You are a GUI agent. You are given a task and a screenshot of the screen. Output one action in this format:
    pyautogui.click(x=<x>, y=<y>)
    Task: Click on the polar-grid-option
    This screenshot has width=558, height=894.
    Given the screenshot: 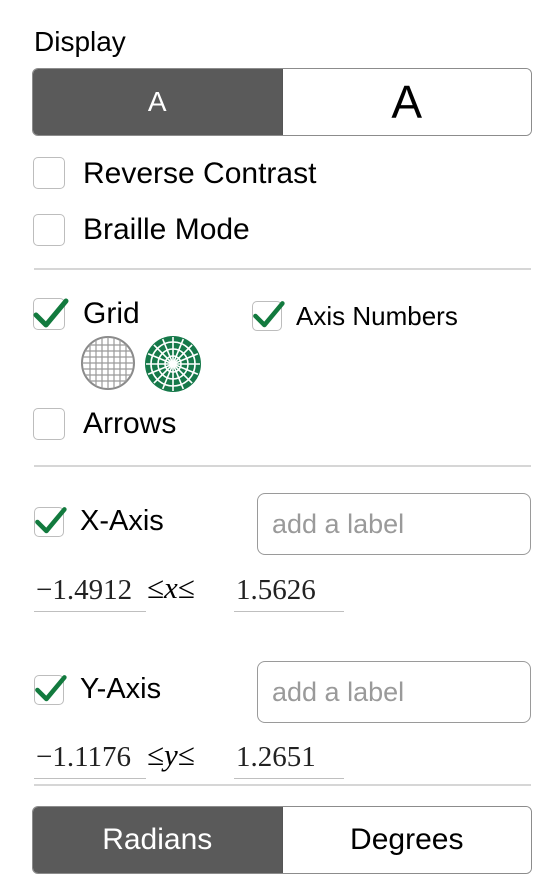 What is the action you would take?
    pyautogui.click(x=172, y=363)
    